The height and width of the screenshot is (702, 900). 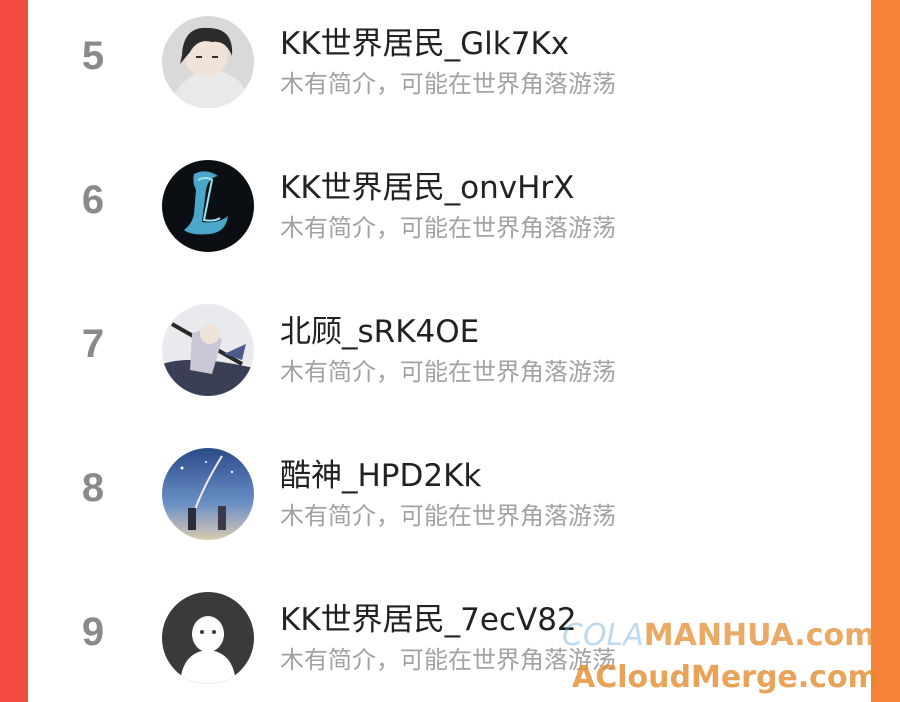 I want to click on list-item: 5 KK世界居民_Glk7Kx 木有简介，可能在世界角落游荡, so click(x=449, y=57).